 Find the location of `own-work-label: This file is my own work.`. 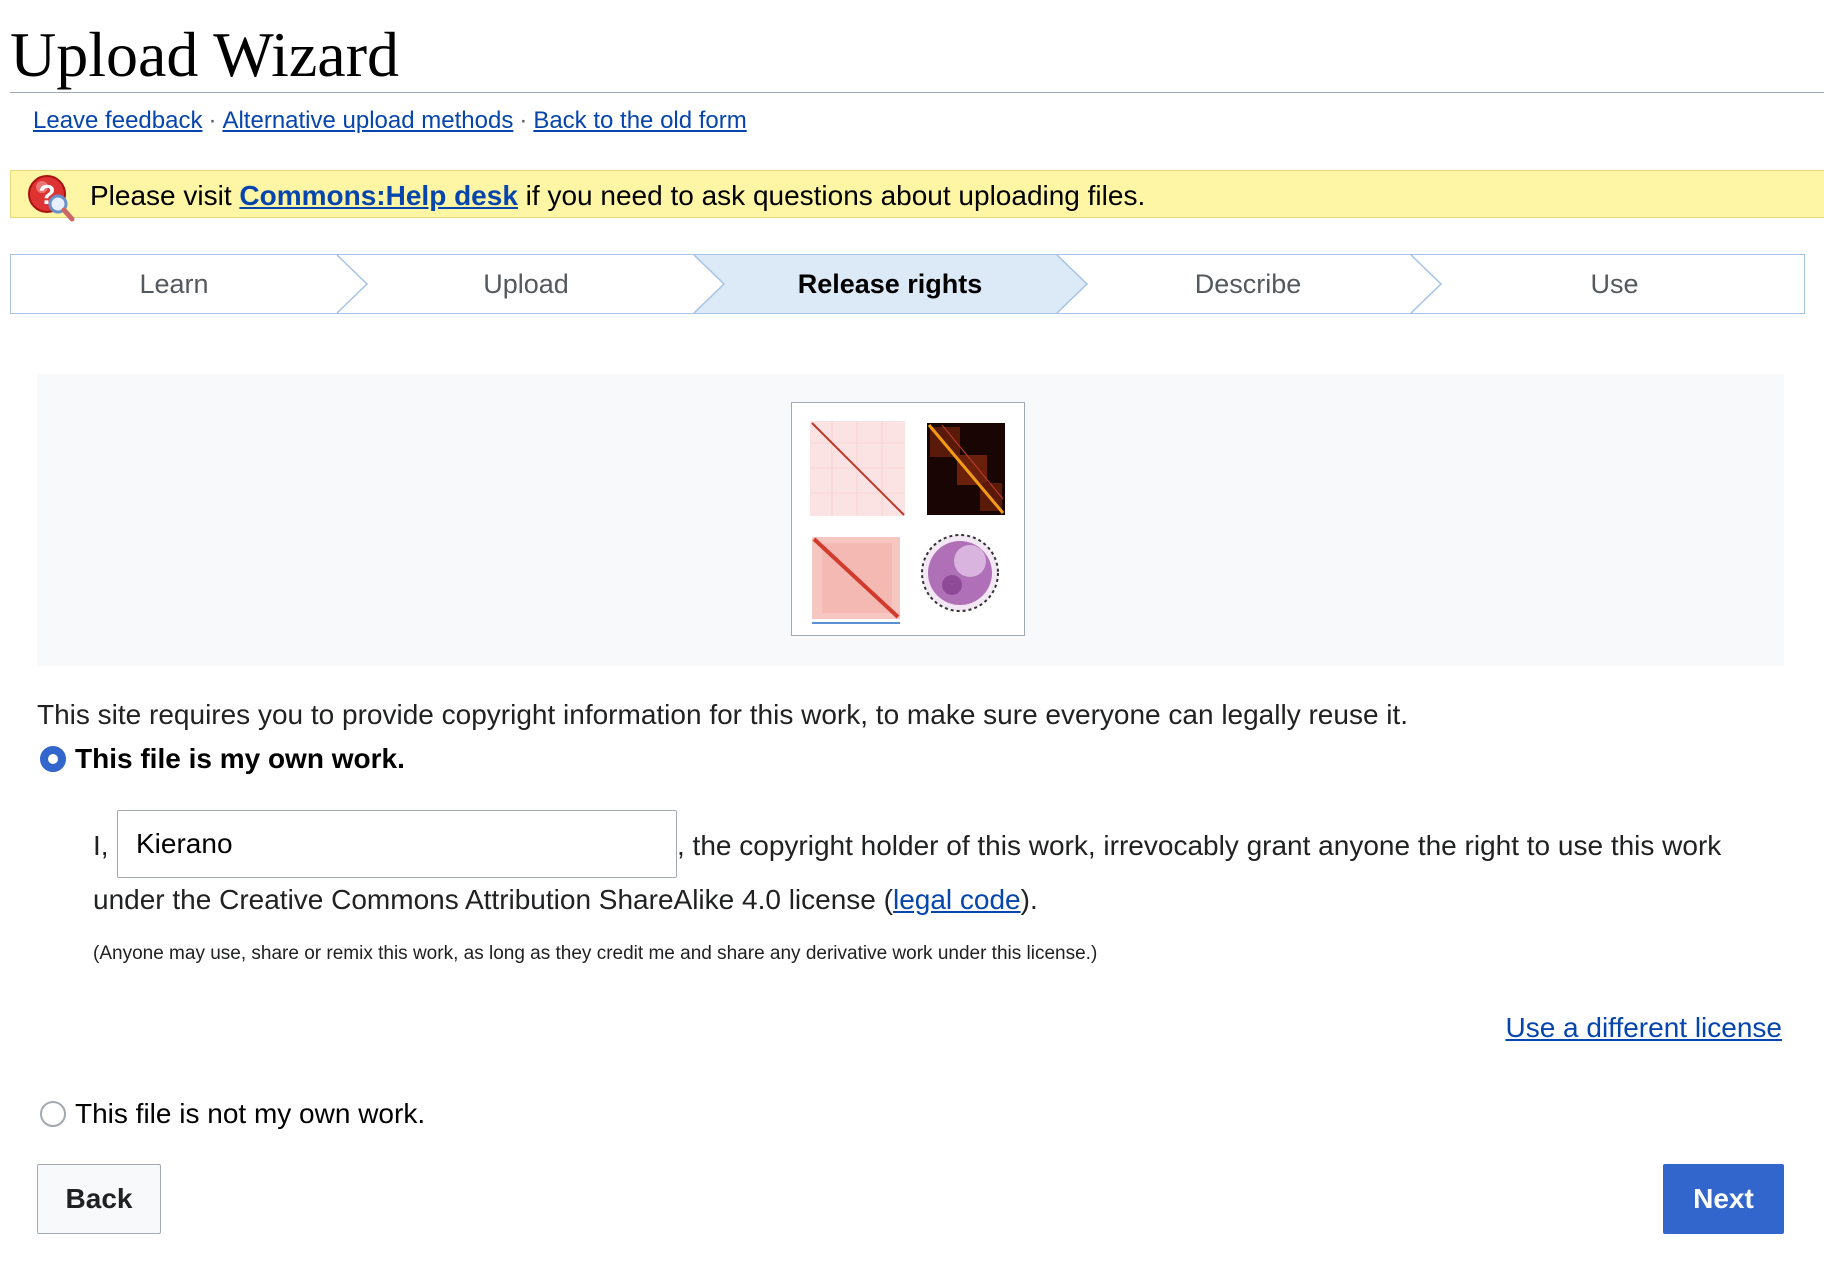

own-work-label: This file is my own work. is located at coordinates (240, 759).